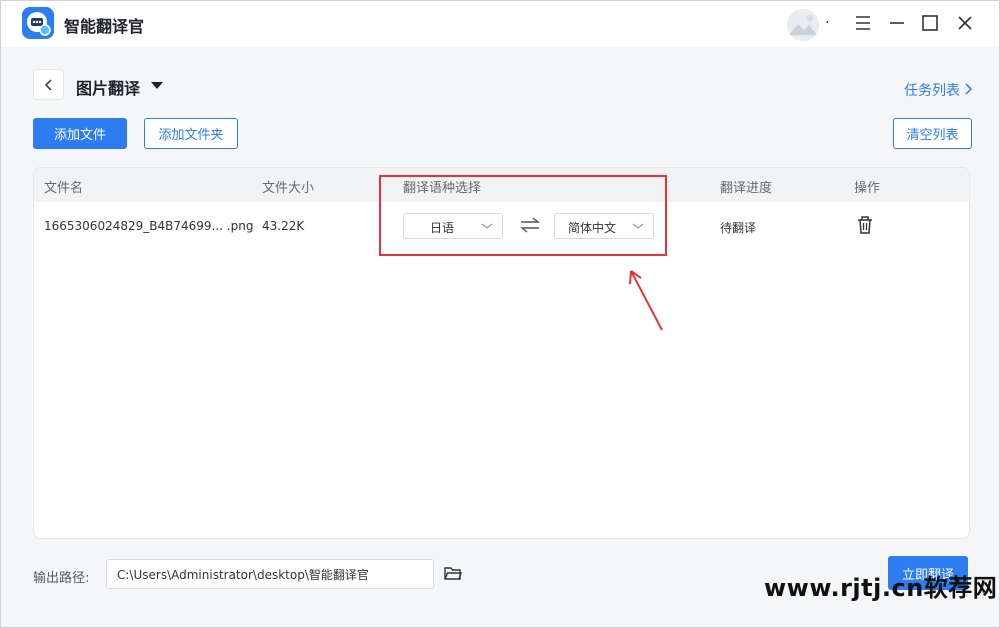  Describe the element at coordinates (288, 188) in the screenshot. I see `column-header-size: 文件大小` at that location.